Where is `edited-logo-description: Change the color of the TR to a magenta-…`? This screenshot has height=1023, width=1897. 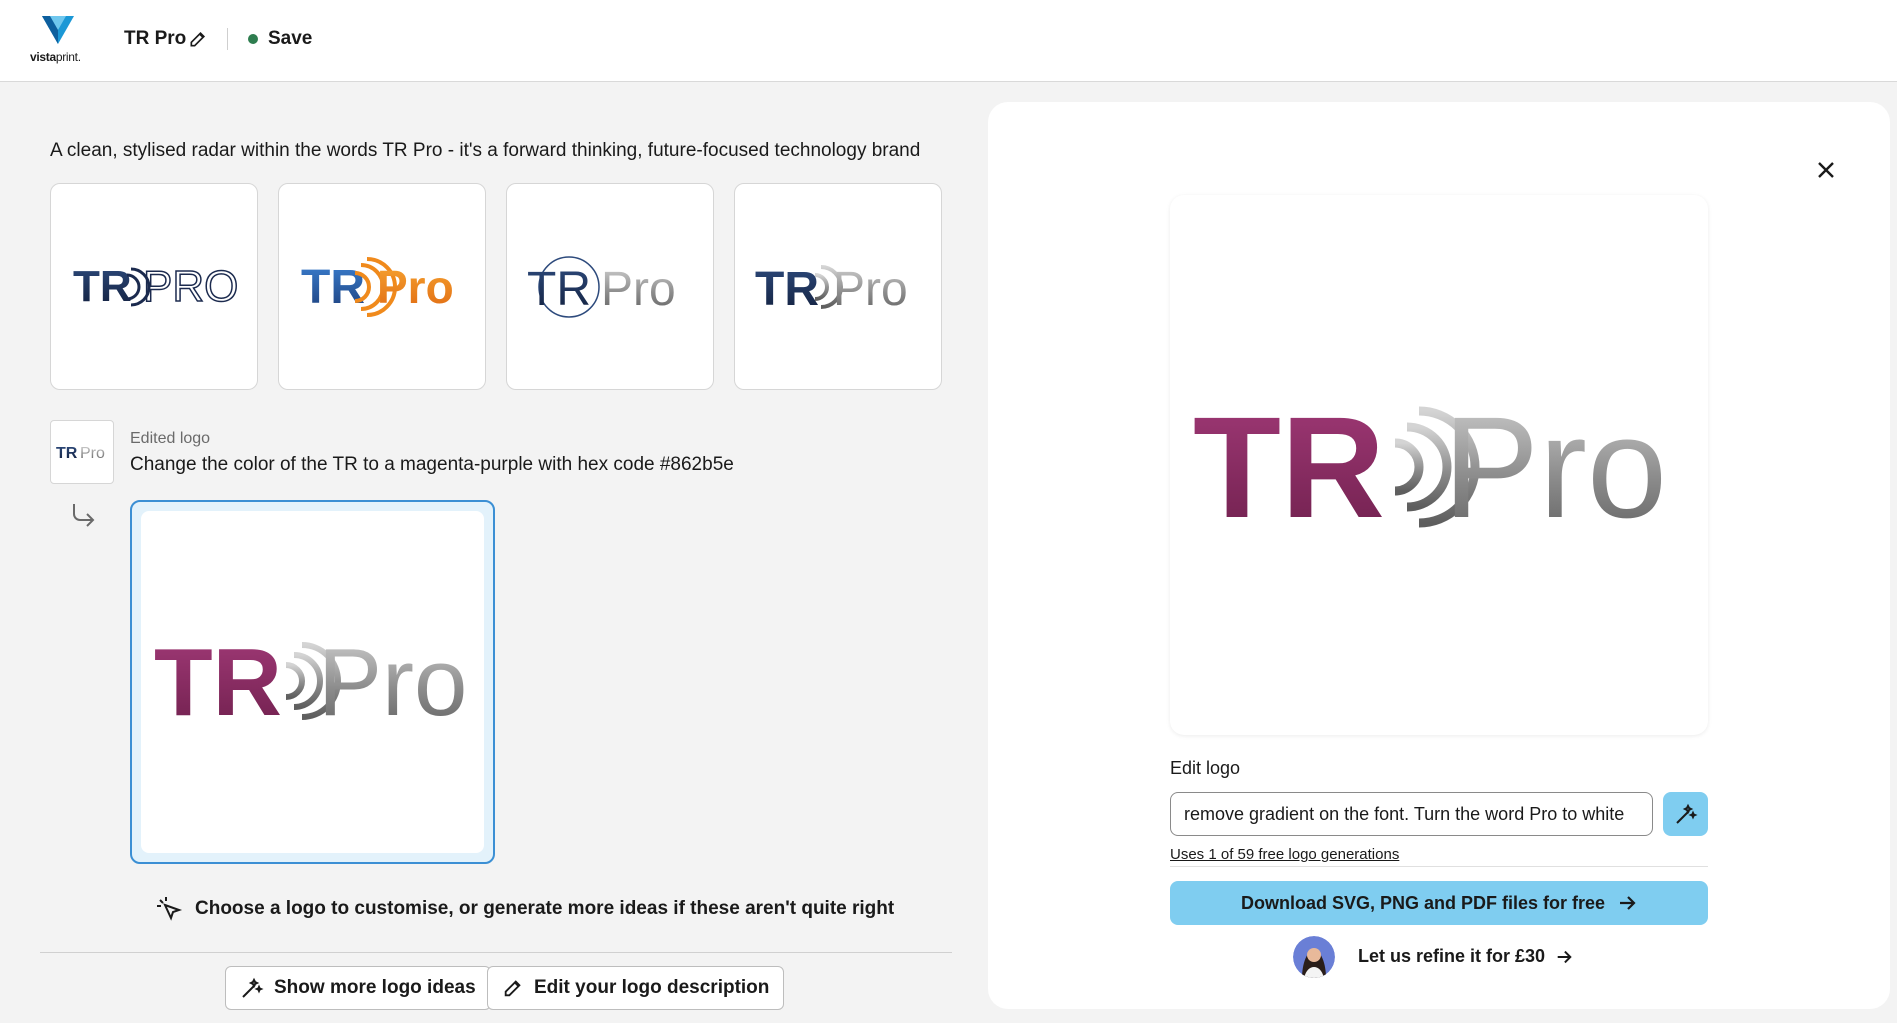 edited-logo-description: Change the color of the TR to a magenta-… is located at coordinates (432, 464).